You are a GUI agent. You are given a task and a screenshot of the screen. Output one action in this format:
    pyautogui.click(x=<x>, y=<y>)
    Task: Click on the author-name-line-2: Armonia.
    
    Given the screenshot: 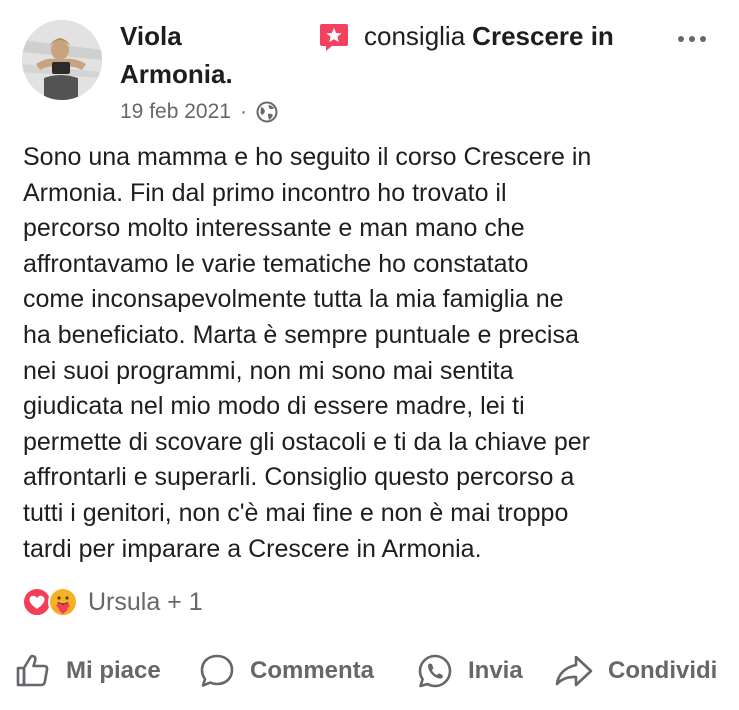 What is the action you would take?
    pyautogui.click(x=176, y=74)
    